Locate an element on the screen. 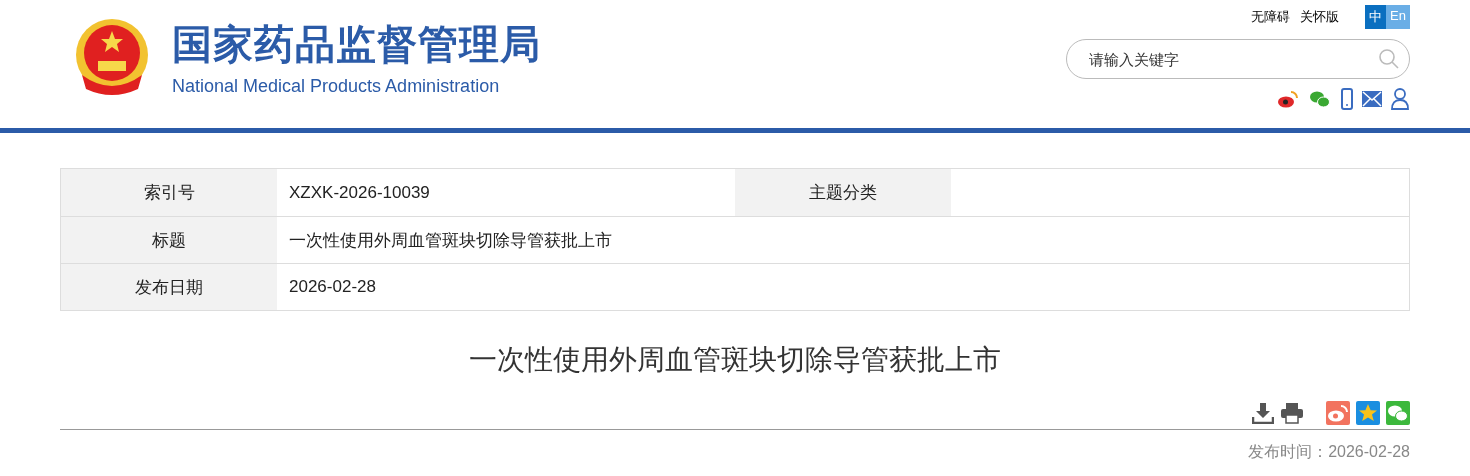 The width and height of the screenshot is (1470, 476). value-cell: 2026-02-28 is located at coordinates (843, 286).